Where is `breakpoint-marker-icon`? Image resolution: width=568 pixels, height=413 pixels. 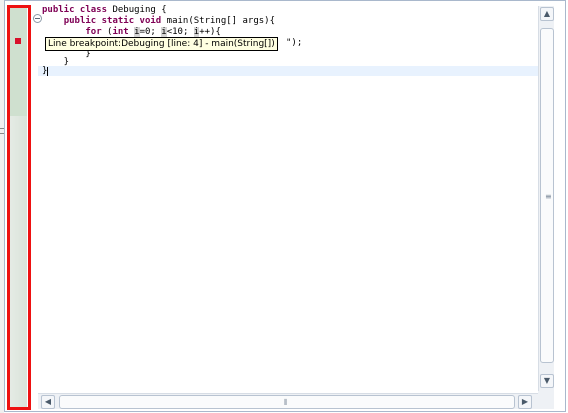
breakpoint-marker-icon is located at coordinates (18, 41).